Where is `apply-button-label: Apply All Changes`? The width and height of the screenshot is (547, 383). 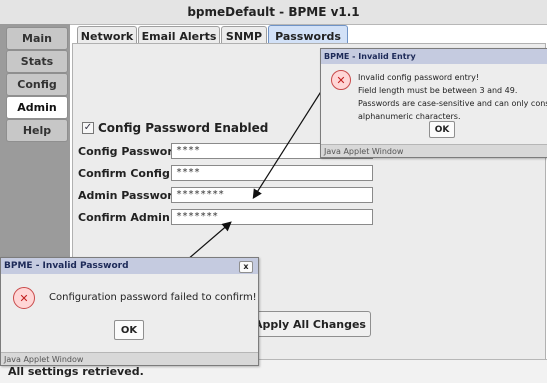 apply-button-label: Apply All Changes is located at coordinates (310, 324).